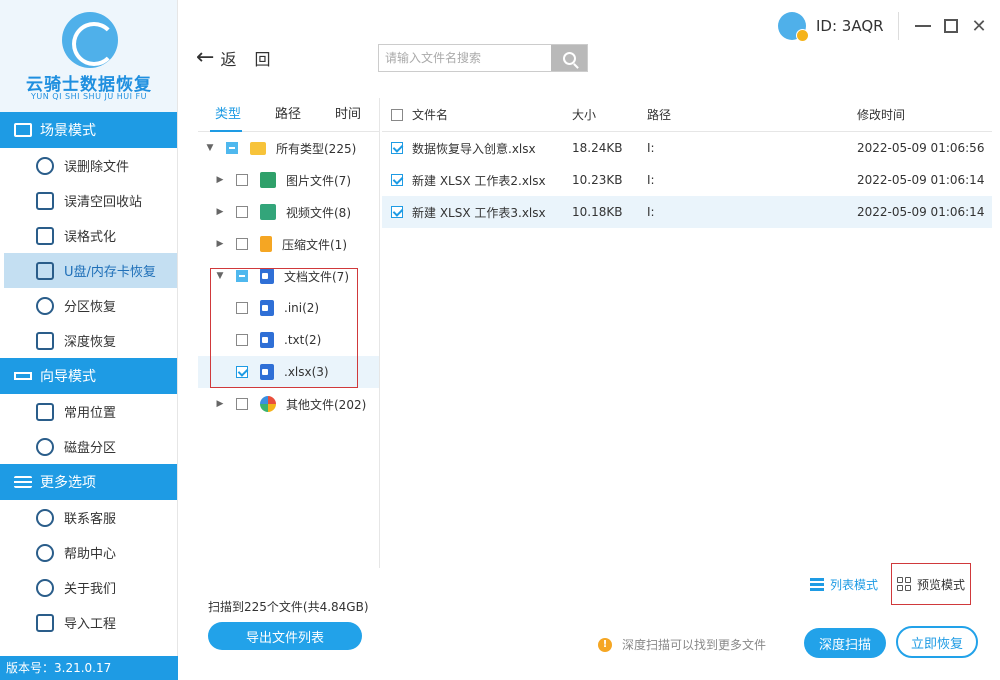  What do you see at coordinates (268, 404) in the screenshot?
I see `other-files-icon` at bounding box center [268, 404].